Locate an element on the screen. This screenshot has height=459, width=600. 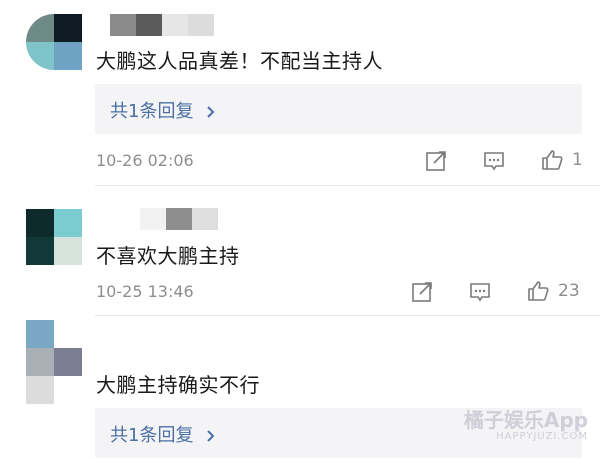
comment-text: 不喜欢大鹏主持 is located at coordinates (168, 256).